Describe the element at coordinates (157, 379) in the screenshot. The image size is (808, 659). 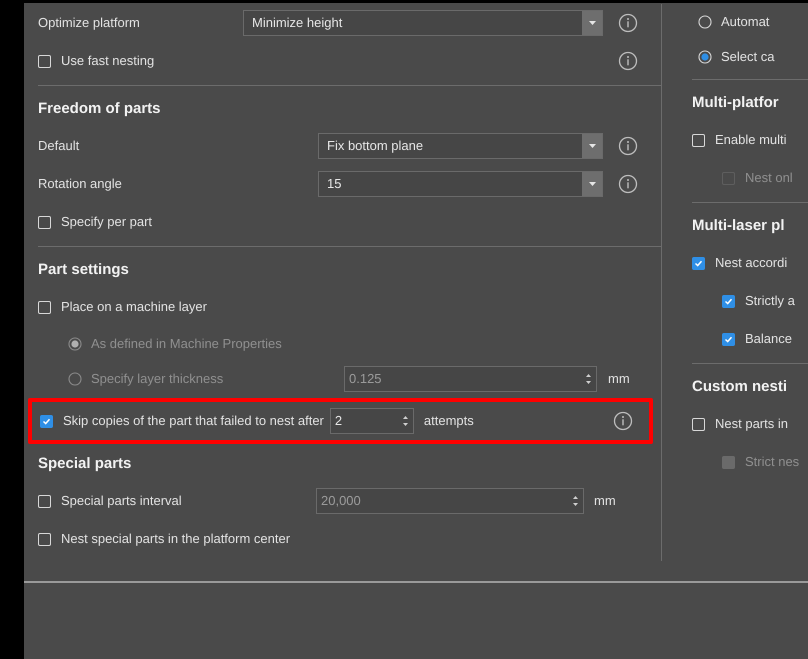
I see `radio-label: Specify layer thickness` at that location.